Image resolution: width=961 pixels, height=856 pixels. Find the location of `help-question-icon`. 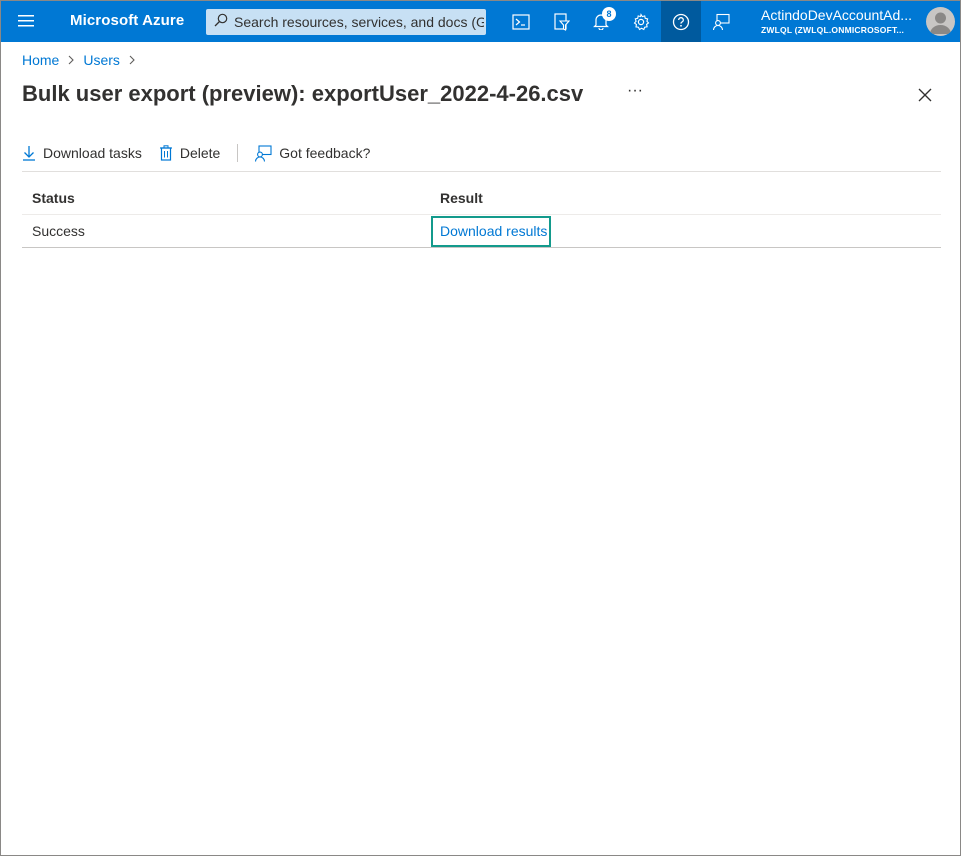

help-question-icon is located at coordinates (681, 21).